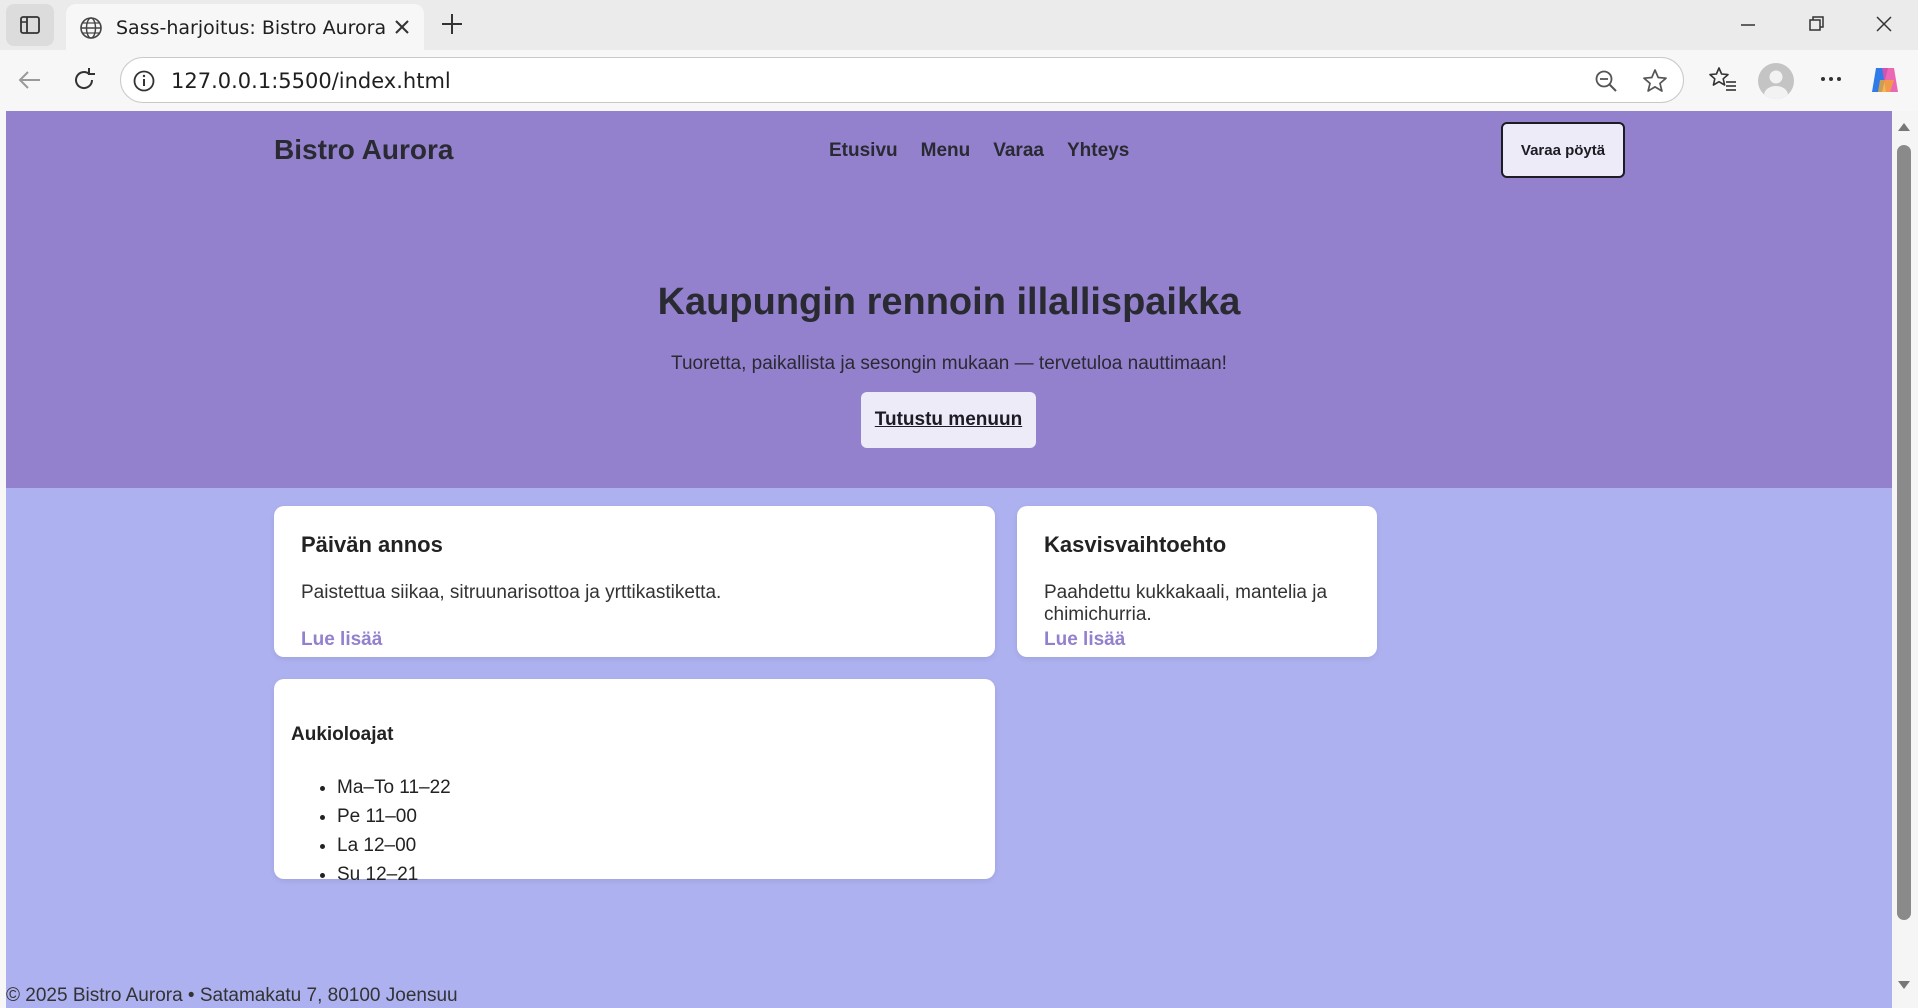 This screenshot has height=1008, width=1918. I want to click on minimize-icon, so click(1748, 26).